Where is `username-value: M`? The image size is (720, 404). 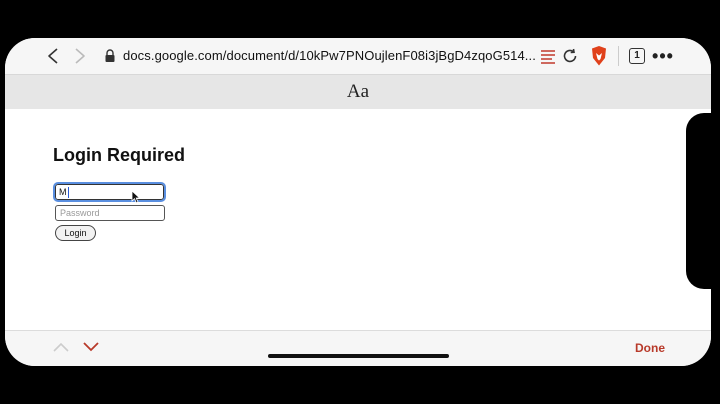
username-value: M is located at coordinates (63, 192).